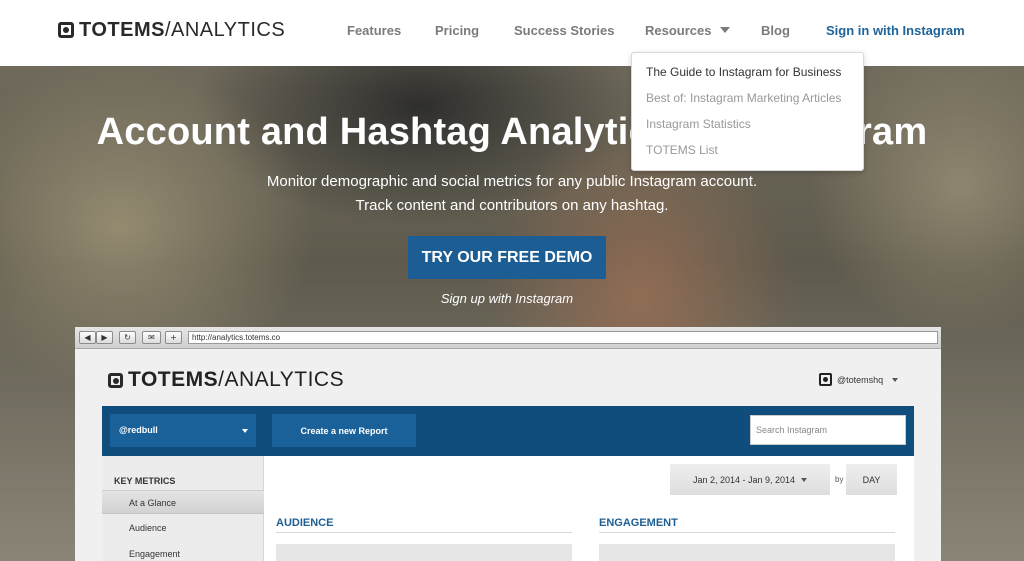  What do you see at coordinates (122, 29) in the screenshot?
I see `logo-bold-text: TOTEMS` at bounding box center [122, 29].